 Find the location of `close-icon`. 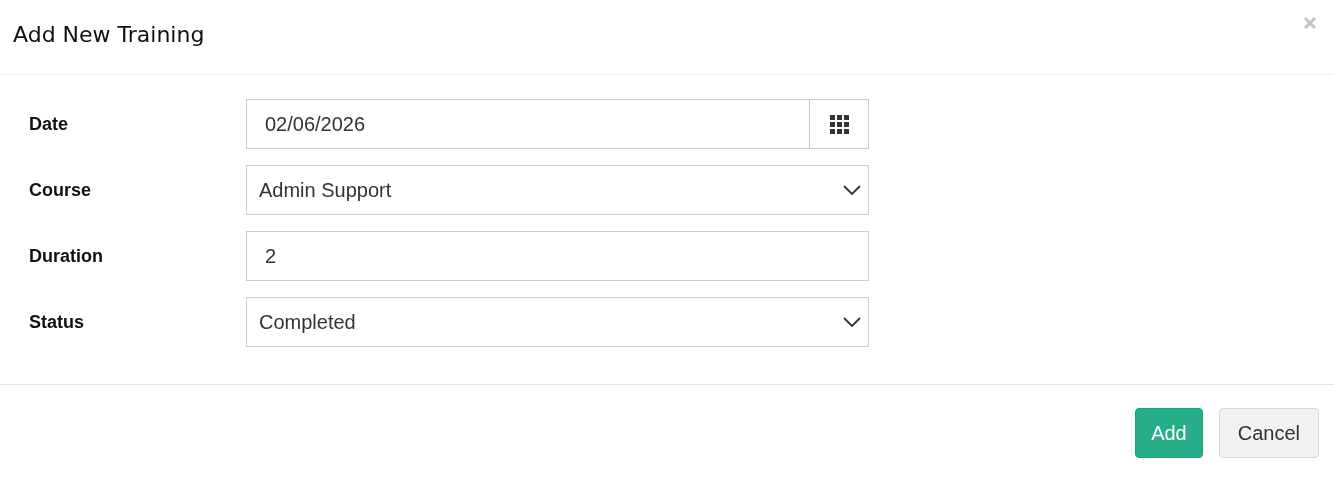

close-icon is located at coordinates (1310, 23).